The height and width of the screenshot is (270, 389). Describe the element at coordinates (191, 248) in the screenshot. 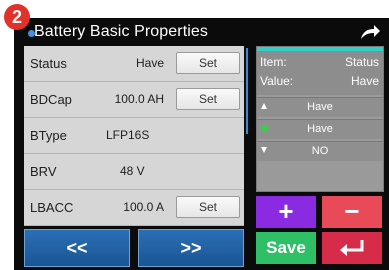

I see `next-page-button: >>` at that location.